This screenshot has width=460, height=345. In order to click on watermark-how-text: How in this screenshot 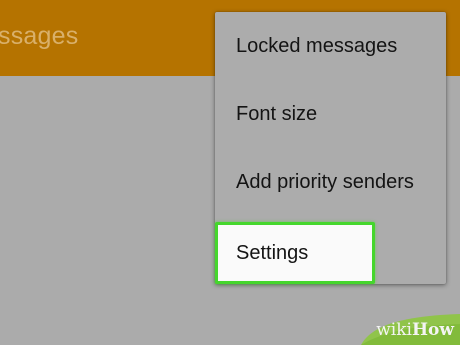, I will do `click(432, 329)`.